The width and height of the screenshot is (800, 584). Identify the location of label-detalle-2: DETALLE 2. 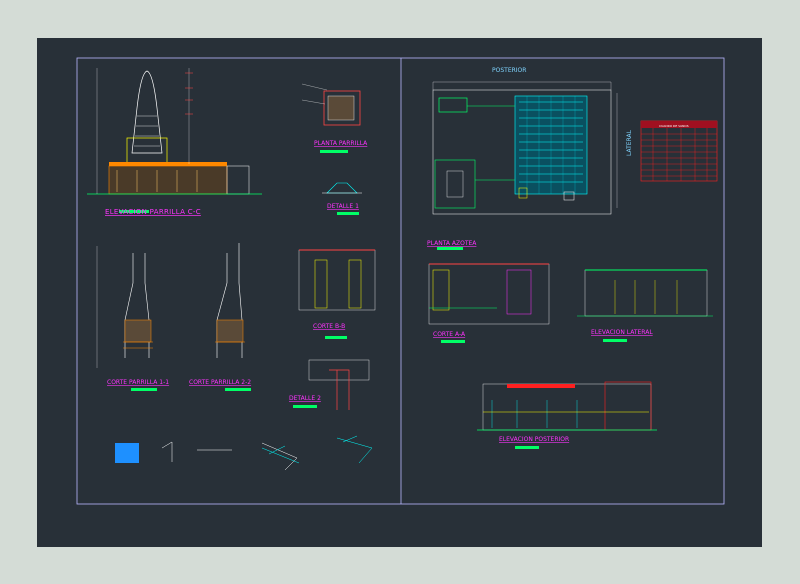
(305, 398).